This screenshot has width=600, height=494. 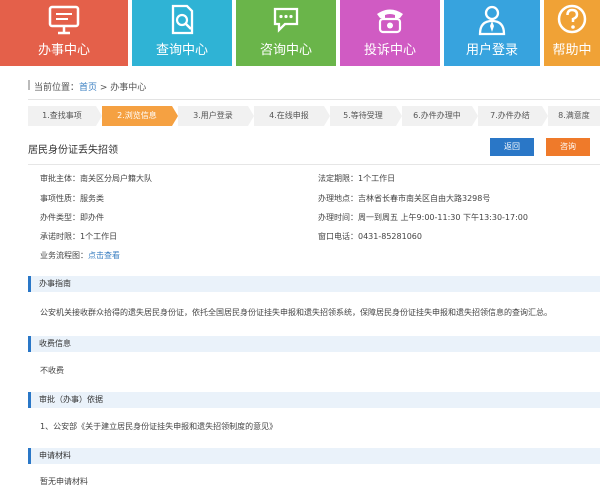 What do you see at coordinates (292, 116) in the screenshot?
I see `step-4: 4.在线申报` at bounding box center [292, 116].